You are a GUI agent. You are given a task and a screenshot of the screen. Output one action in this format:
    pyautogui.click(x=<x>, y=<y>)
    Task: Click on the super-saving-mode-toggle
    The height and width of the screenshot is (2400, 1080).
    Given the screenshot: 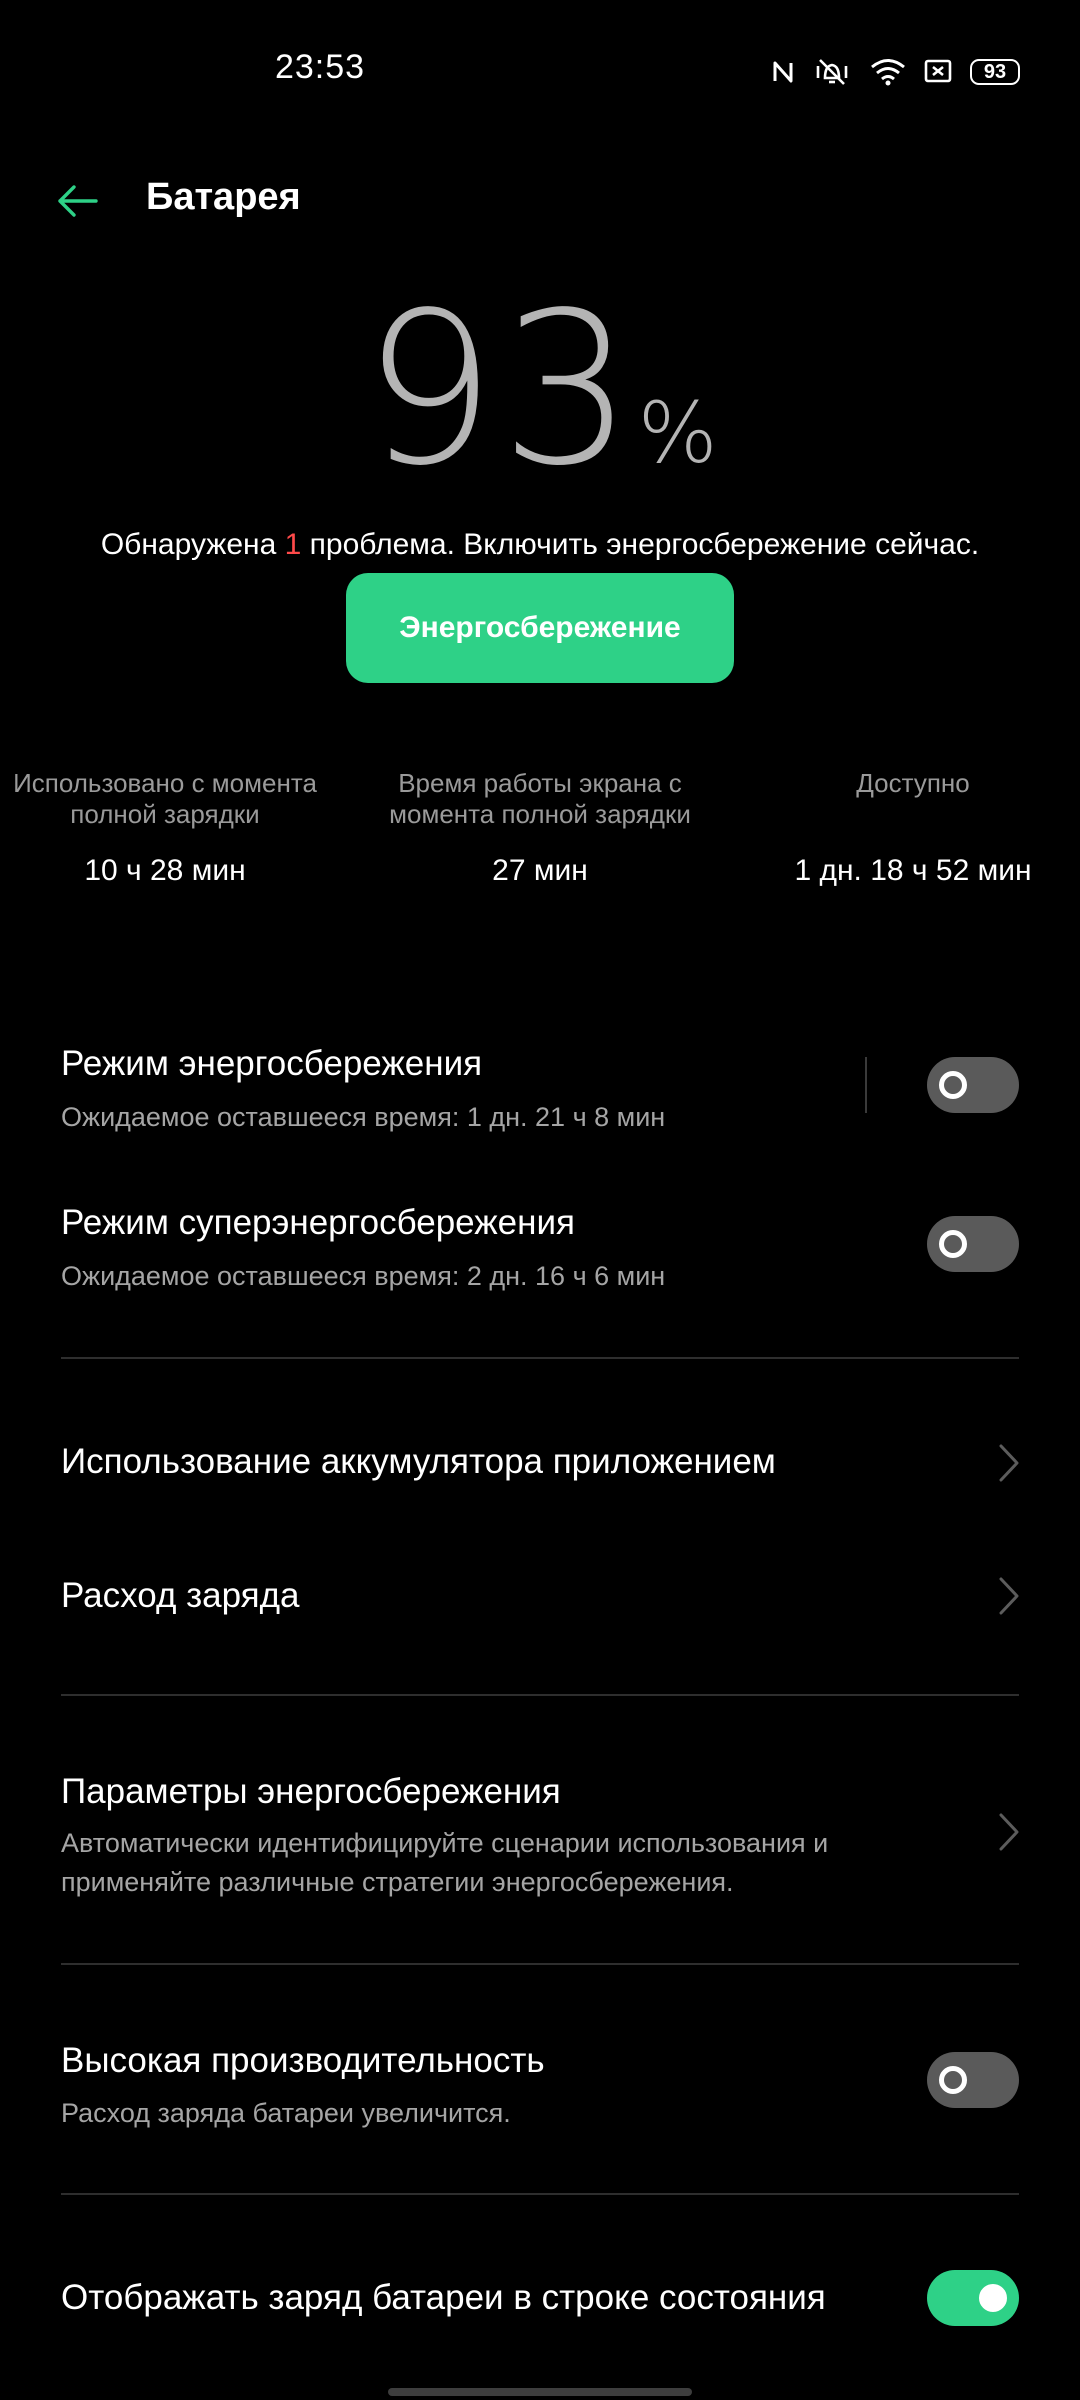 What is the action you would take?
    pyautogui.click(x=973, y=1244)
    